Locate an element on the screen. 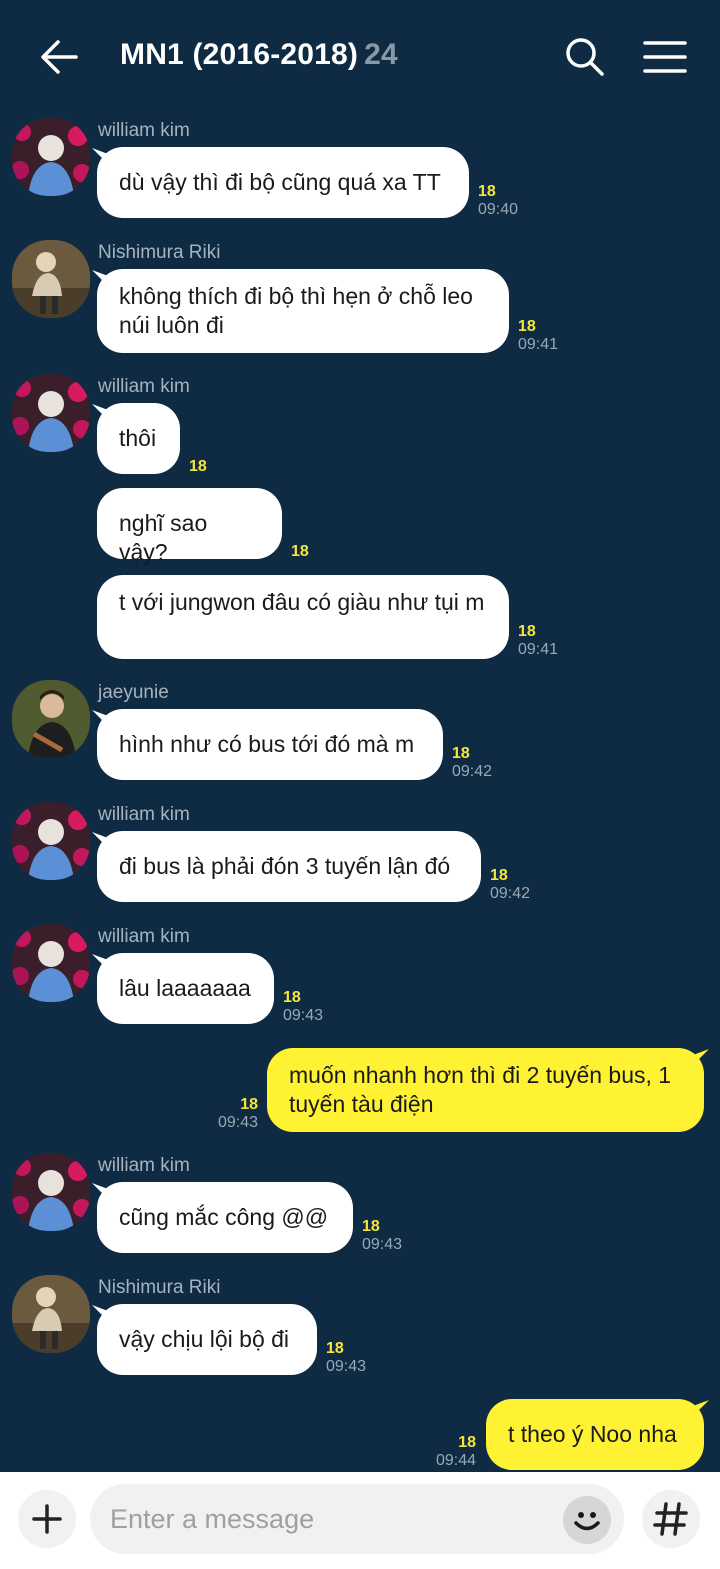  message-bubble: đi bus là phải đón 3 tuyến lận đó is located at coordinates (289, 866).